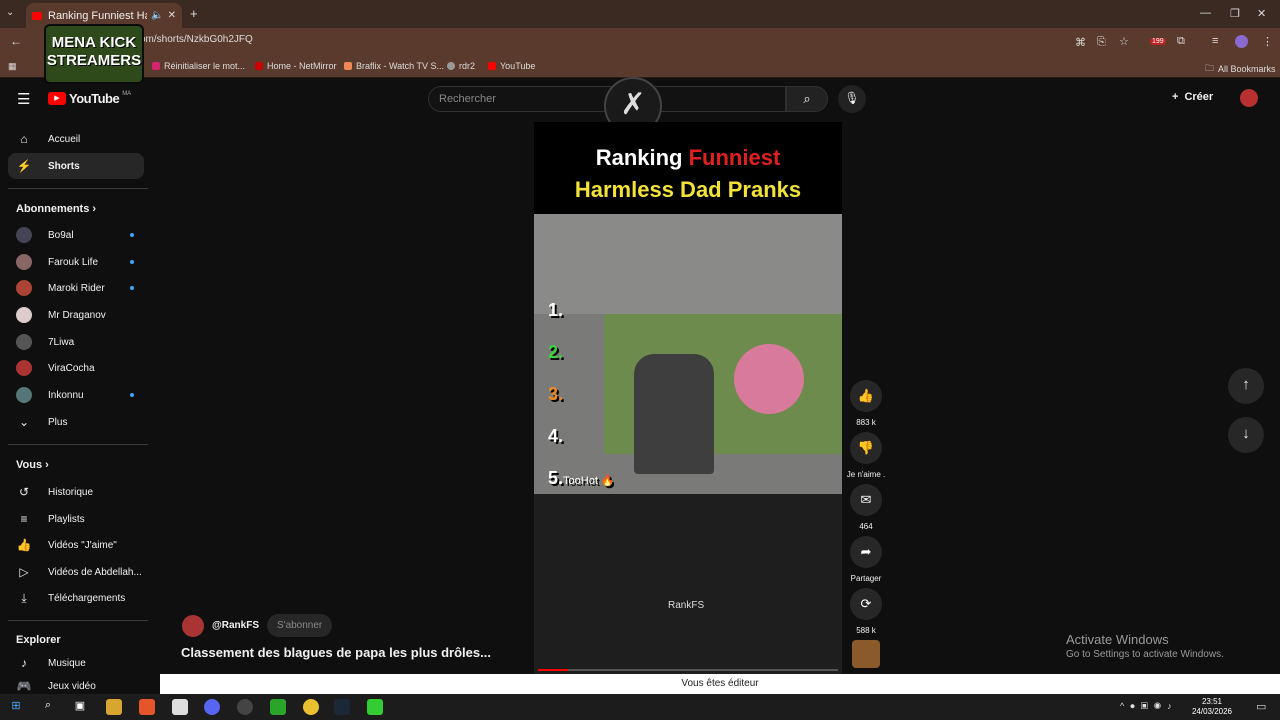 The image size is (1280, 720). I want to click on sidebar-item-sub: Mr Draganov, so click(76, 315).